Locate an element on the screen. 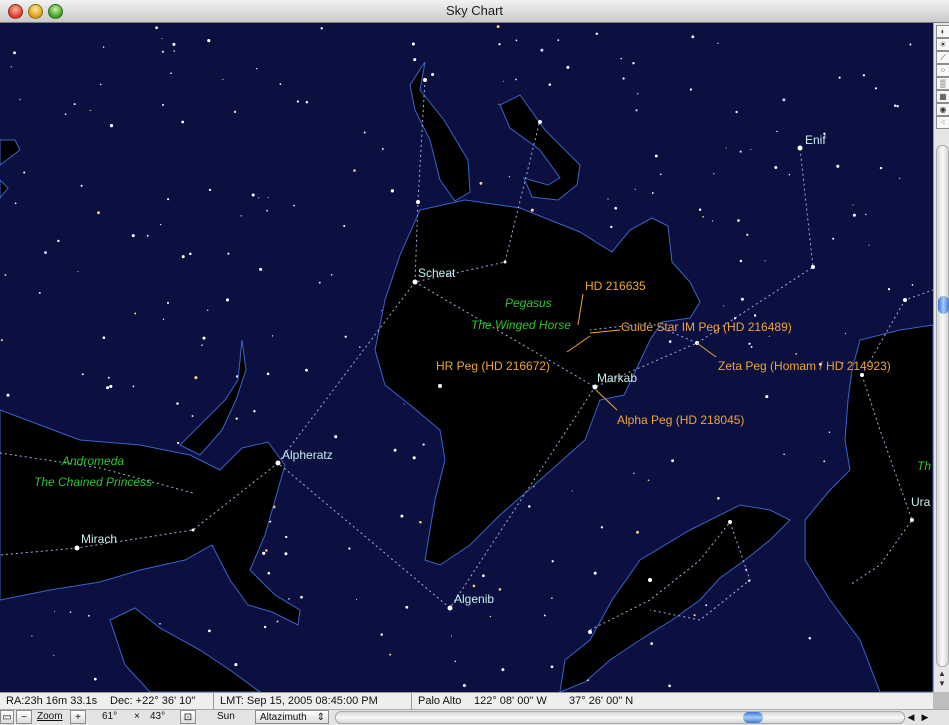 The width and height of the screenshot is (949, 725). planet-tool-icon: ◉ is located at coordinates (942, 109).